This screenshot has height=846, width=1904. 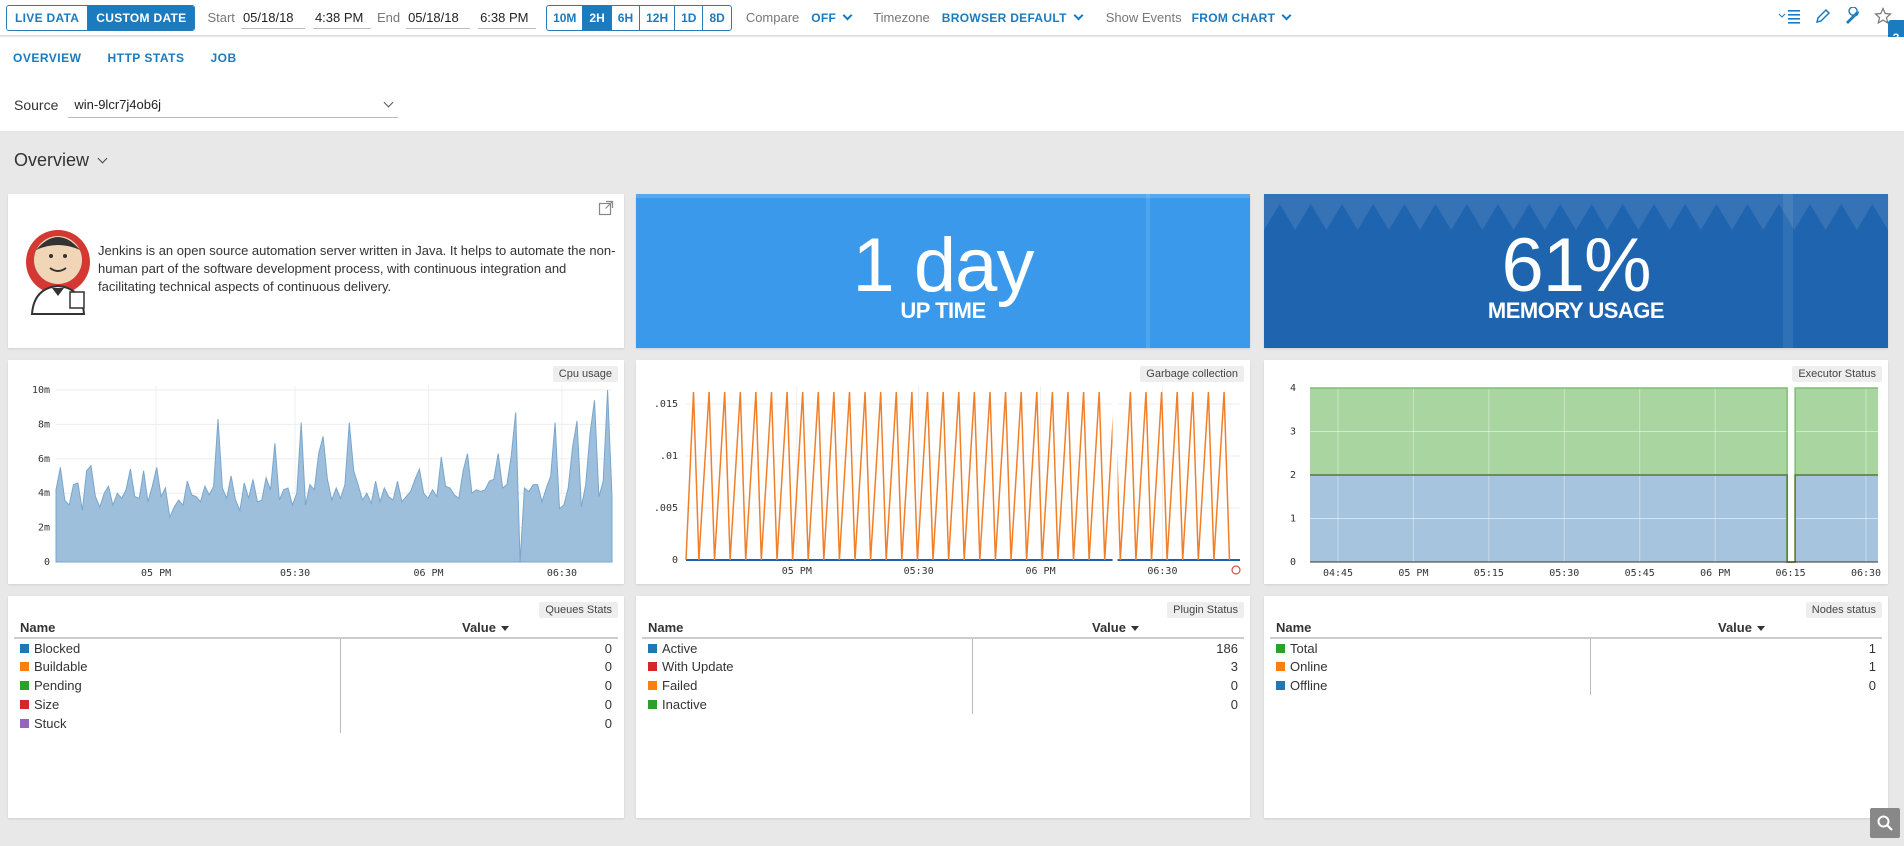 What do you see at coordinates (145, 58) in the screenshot?
I see `tab-http-stats: HTTP STATS` at bounding box center [145, 58].